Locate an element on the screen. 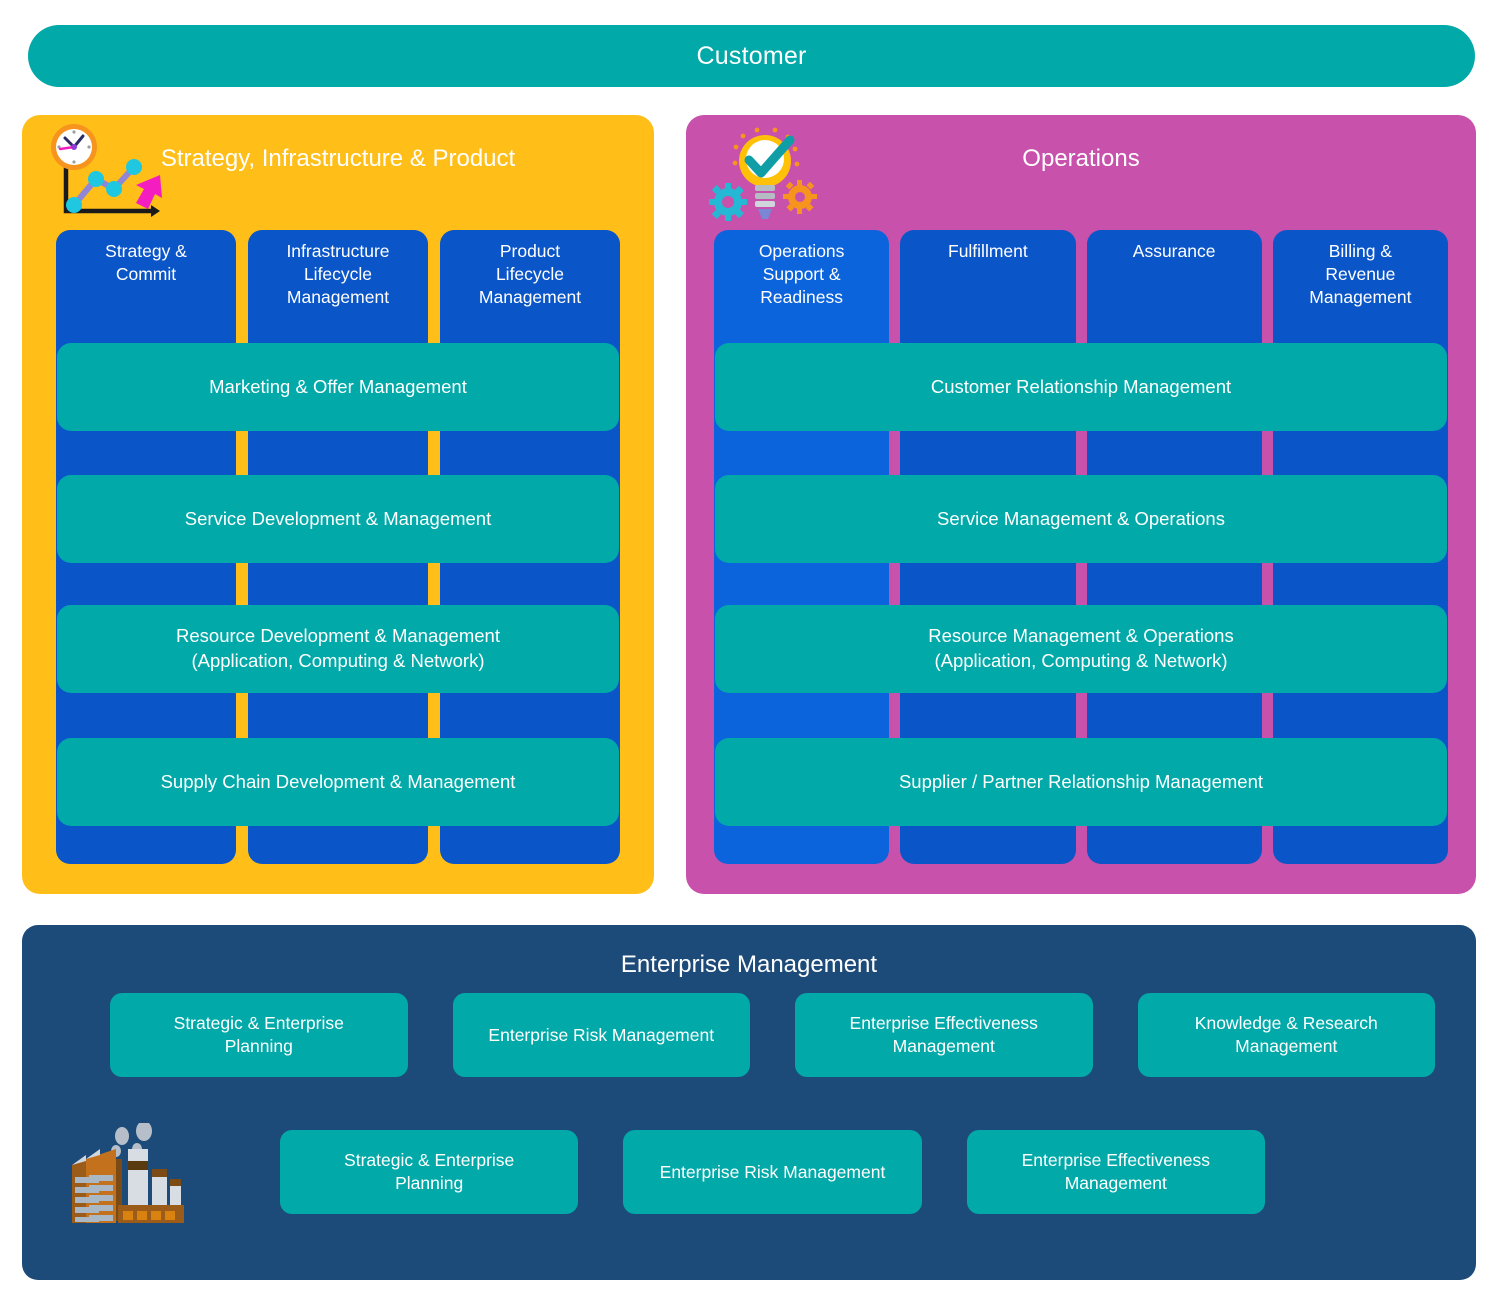 The image size is (1500, 1300). operations-band-customer-relationship-management: Customer Relationship Management is located at coordinates (1081, 387).